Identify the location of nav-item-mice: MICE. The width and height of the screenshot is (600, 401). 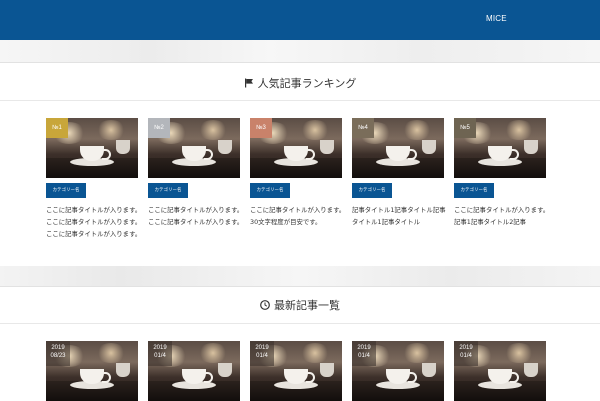
(496, 18).